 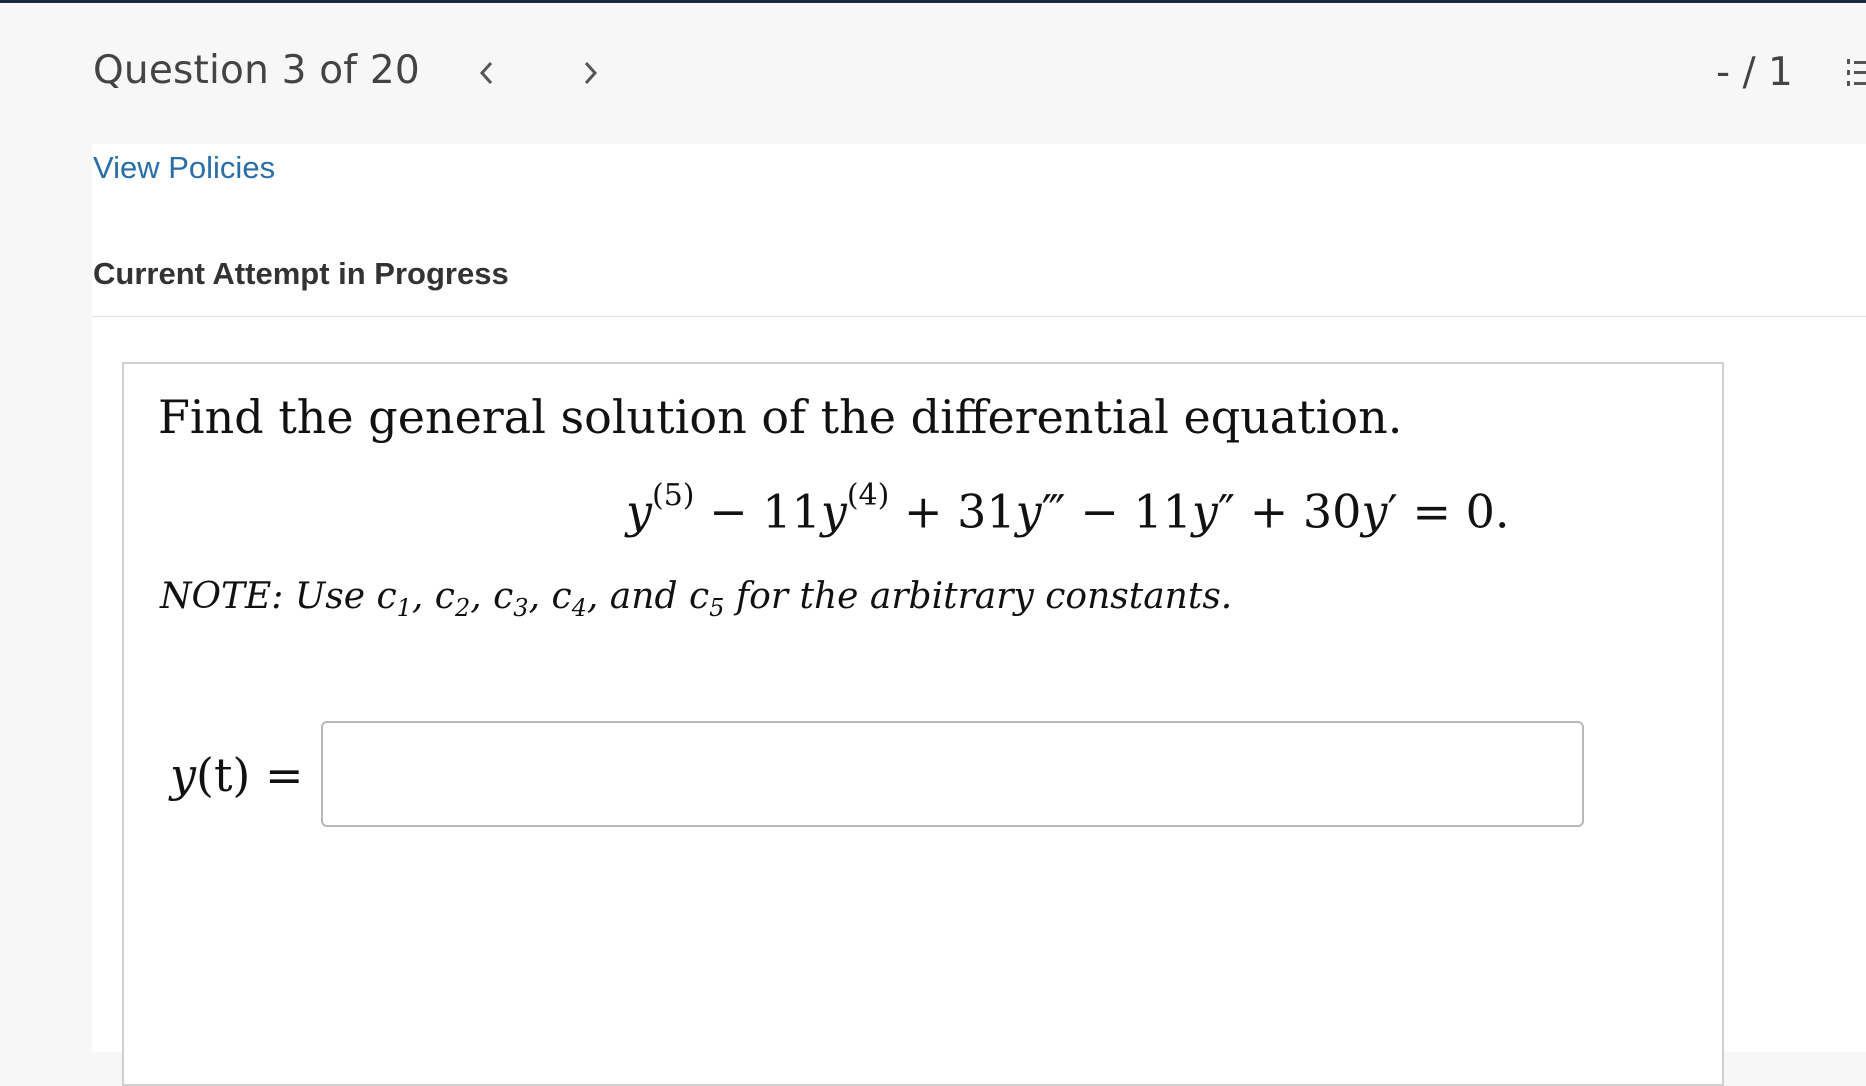 What do you see at coordinates (462, 608) in the screenshot?
I see `note-subscript: 2` at bounding box center [462, 608].